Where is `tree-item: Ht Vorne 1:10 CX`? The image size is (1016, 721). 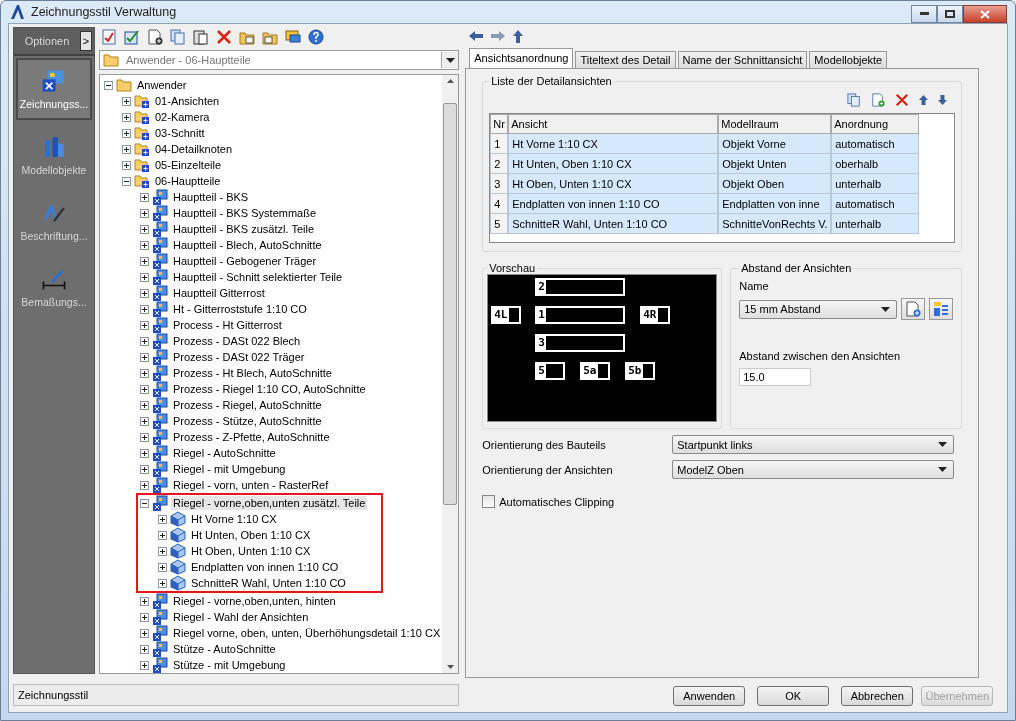 tree-item: Ht Vorne 1:10 CX is located at coordinates (253, 519).